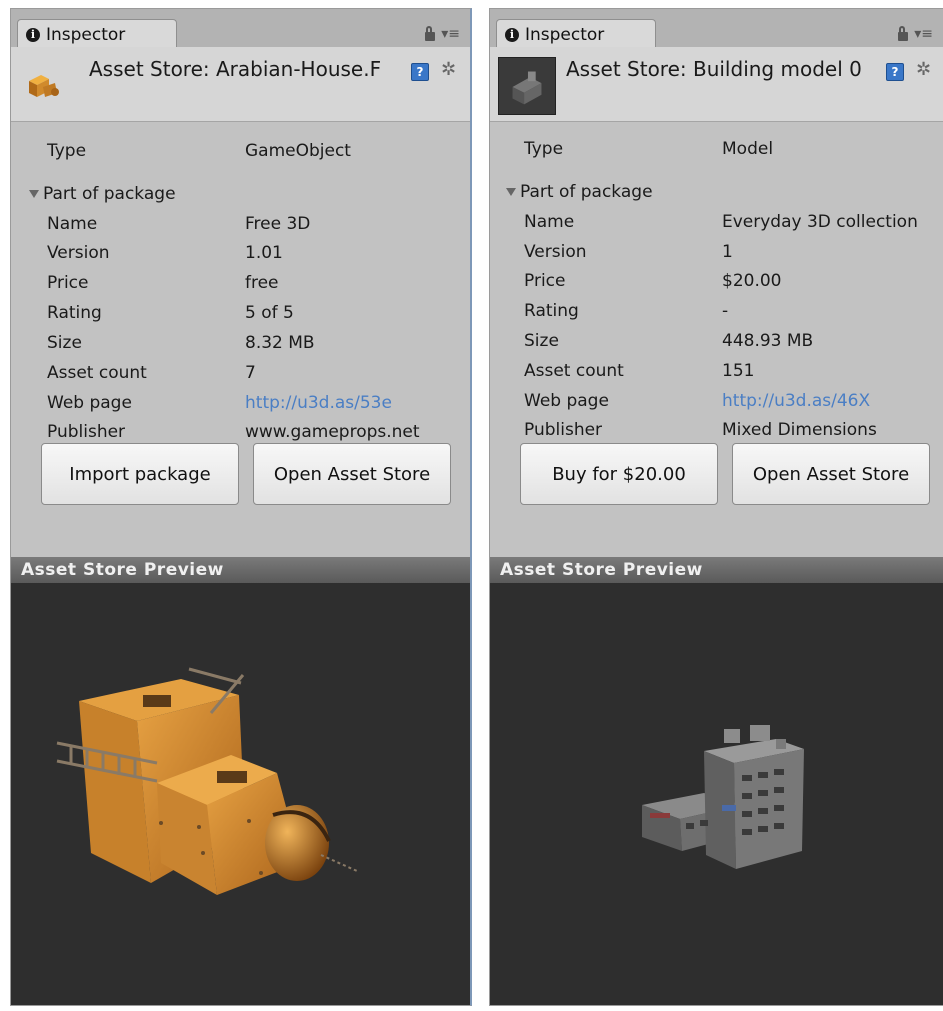  I want to click on arabian-house-model-preview, so click(207, 781).